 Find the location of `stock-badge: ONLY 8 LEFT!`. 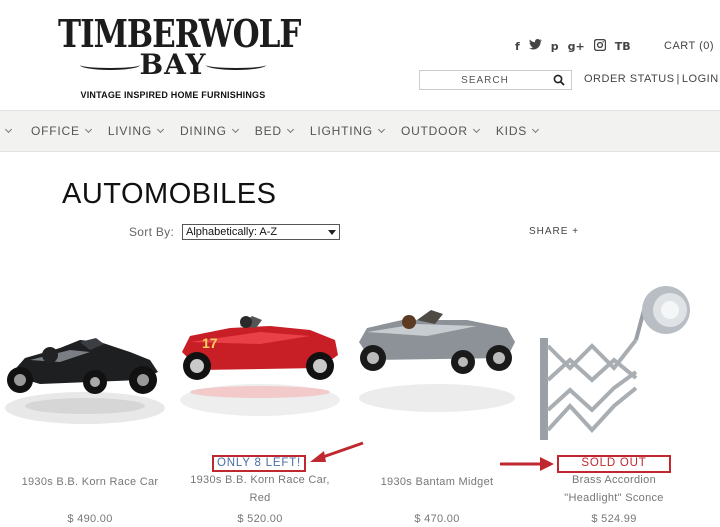

stock-badge: ONLY 8 LEFT! is located at coordinates (259, 463).